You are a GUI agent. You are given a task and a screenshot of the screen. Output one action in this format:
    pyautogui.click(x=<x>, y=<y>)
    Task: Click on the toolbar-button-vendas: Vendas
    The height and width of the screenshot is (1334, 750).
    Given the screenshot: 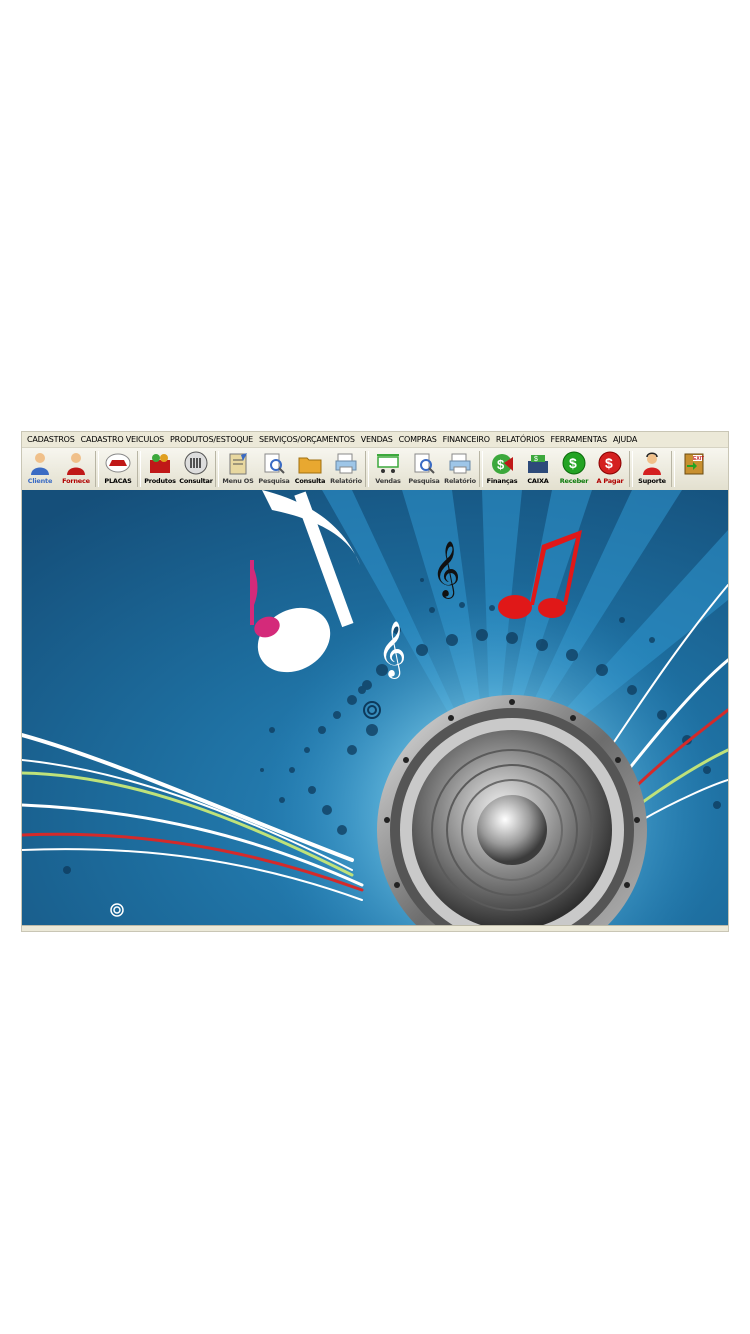 What is the action you would take?
    pyautogui.click(x=388, y=469)
    